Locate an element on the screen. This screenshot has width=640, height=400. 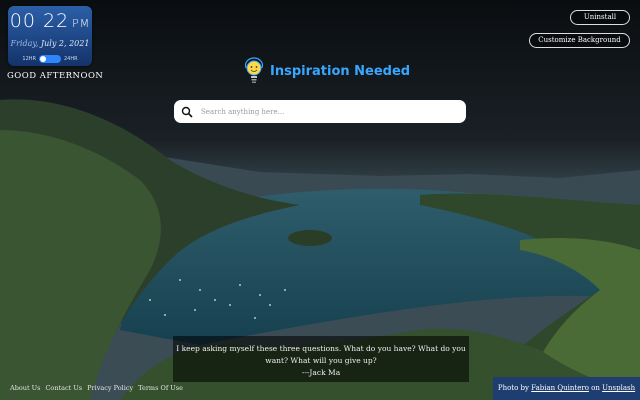
contact-us-link: Contact Us is located at coordinates (63, 388).